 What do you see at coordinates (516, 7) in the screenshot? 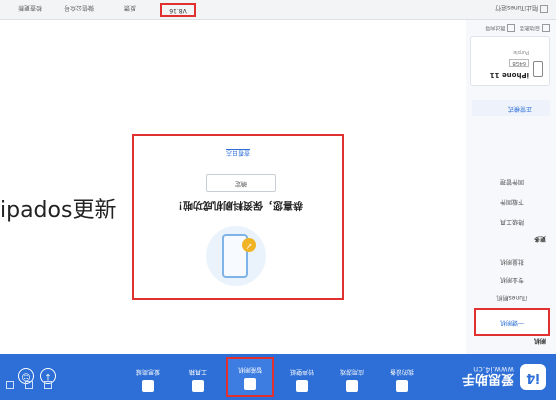
I see `block-itunes-label: 阻止iTunes运行` at bounding box center [516, 7].